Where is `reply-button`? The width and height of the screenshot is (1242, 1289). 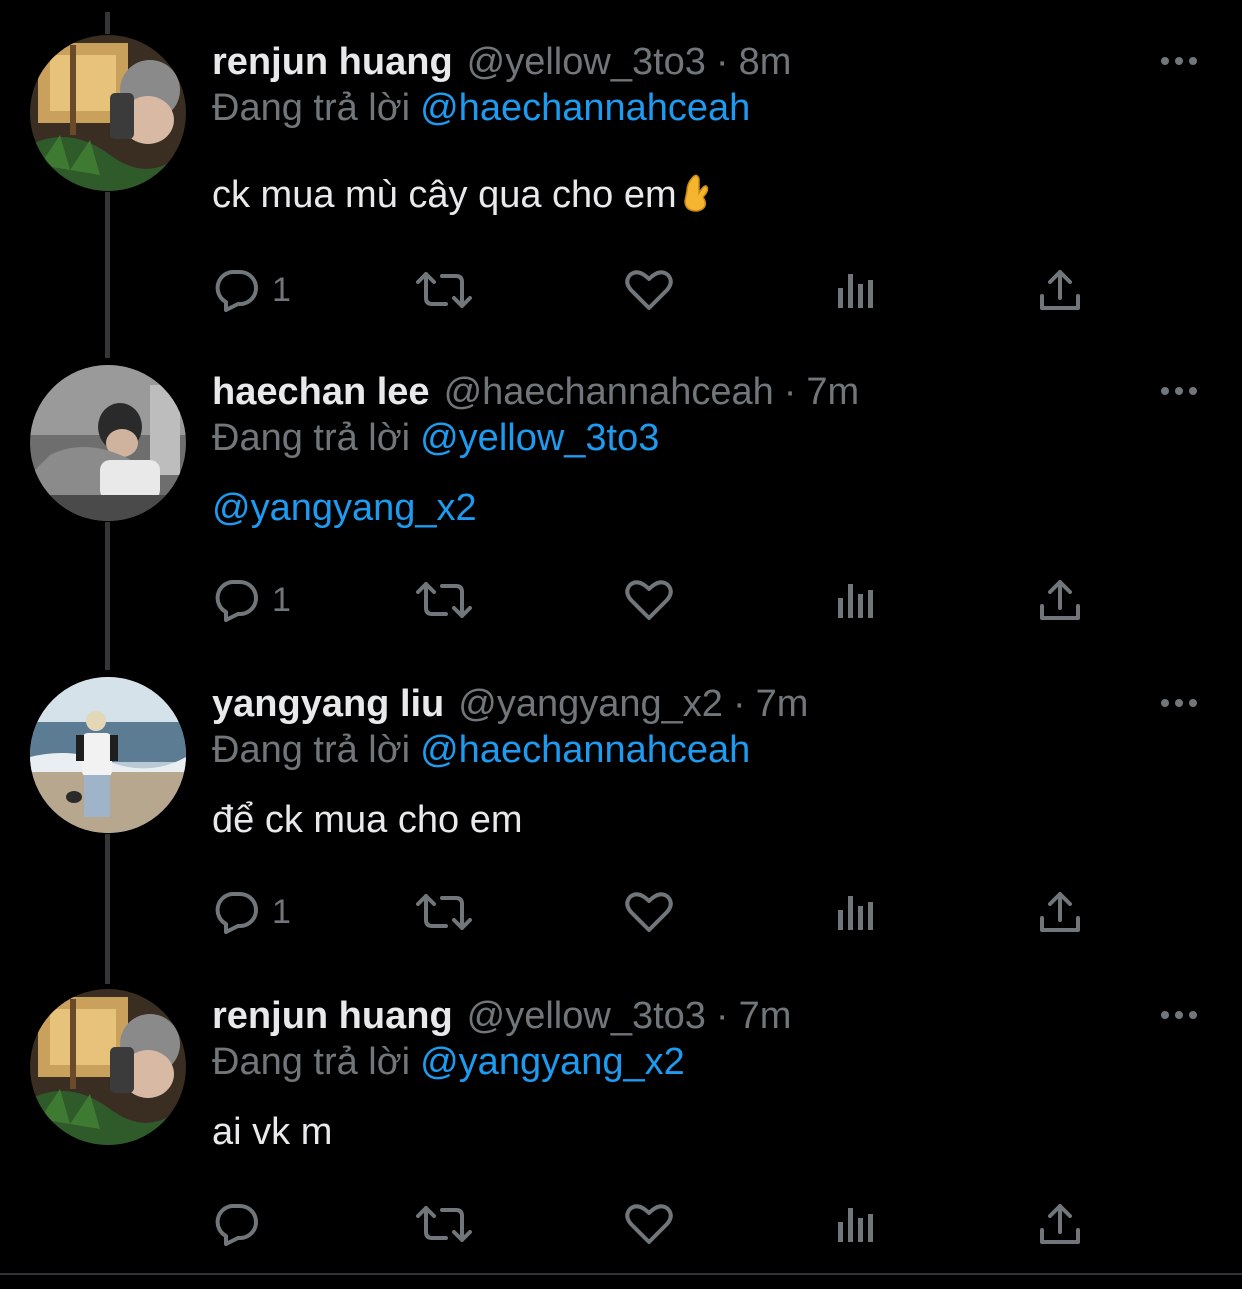 reply-button is located at coordinates (236, 1224).